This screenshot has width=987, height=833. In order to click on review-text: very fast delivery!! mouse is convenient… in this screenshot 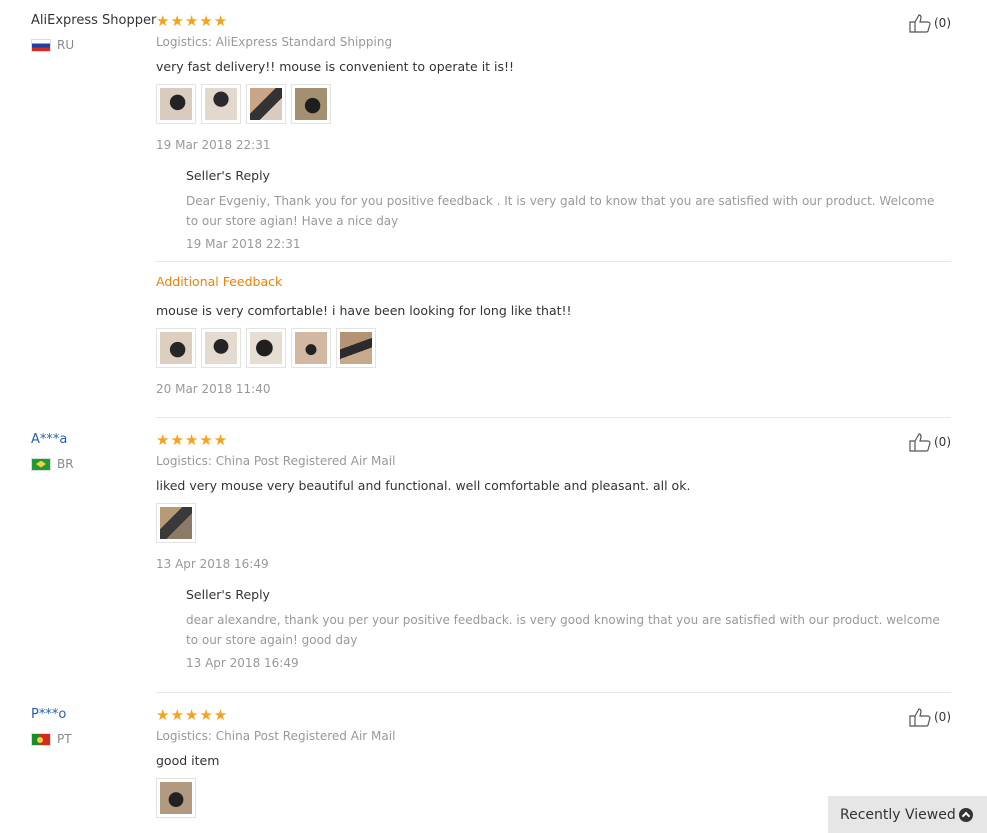, I will do `click(335, 66)`.